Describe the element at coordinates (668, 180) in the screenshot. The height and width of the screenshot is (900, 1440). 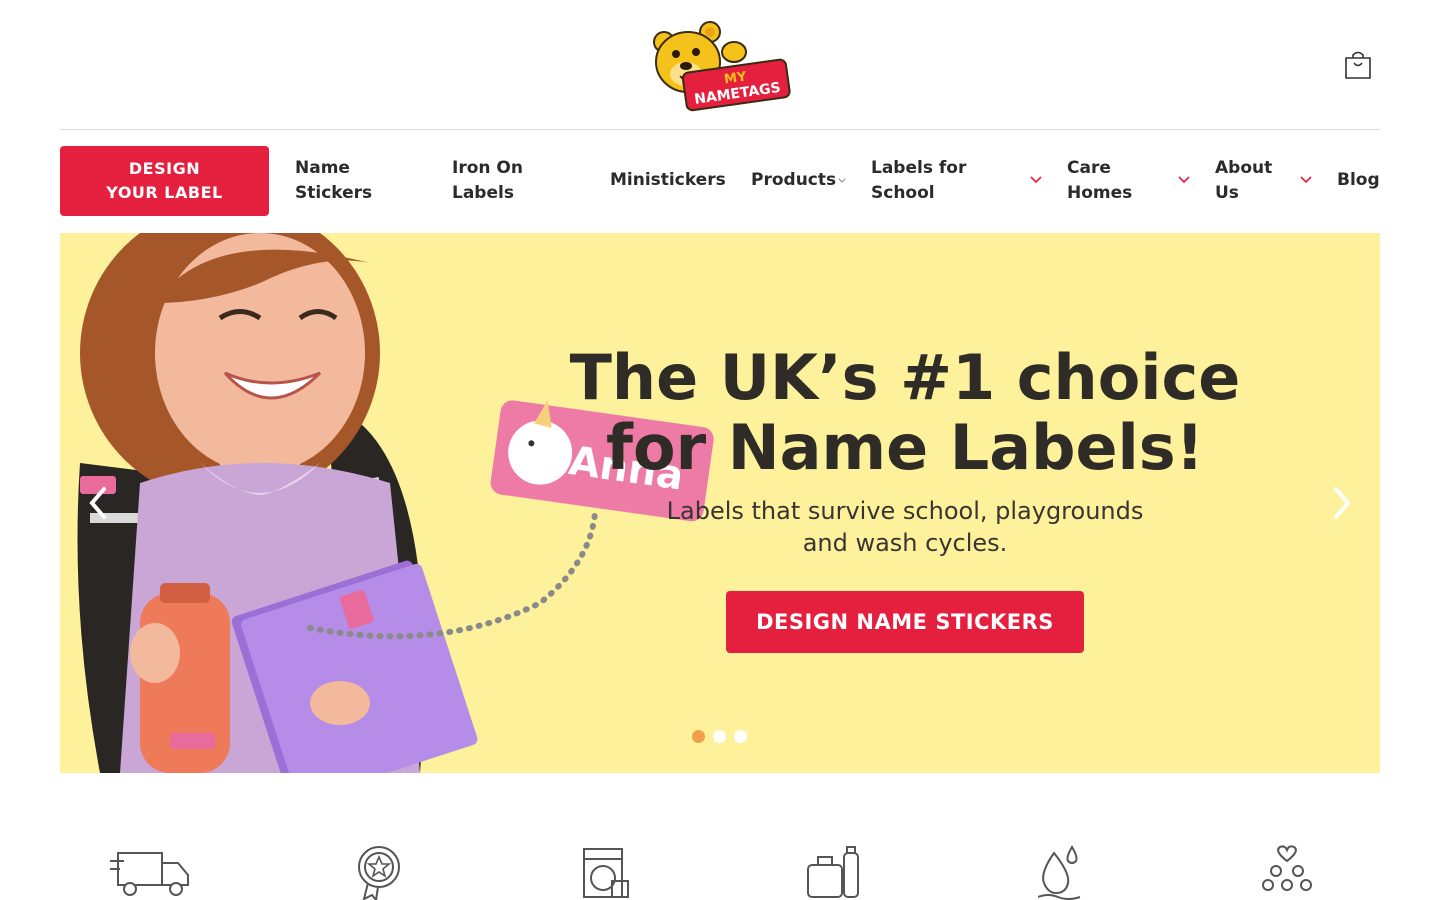
I see `nav-item-ministickers: Ministickers` at that location.